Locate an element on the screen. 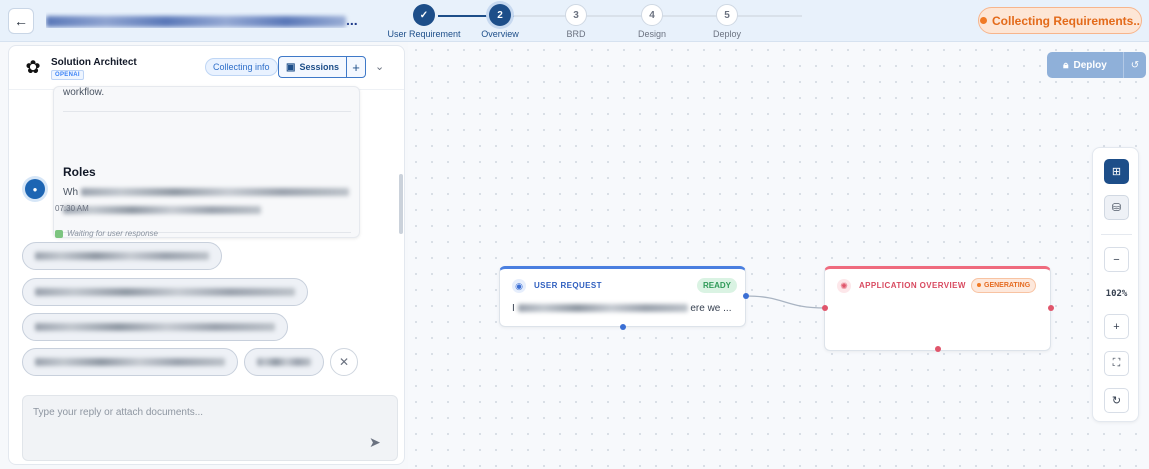 This screenshot has width=1149, height=469. status-icon is located at coordinates (59, 233).